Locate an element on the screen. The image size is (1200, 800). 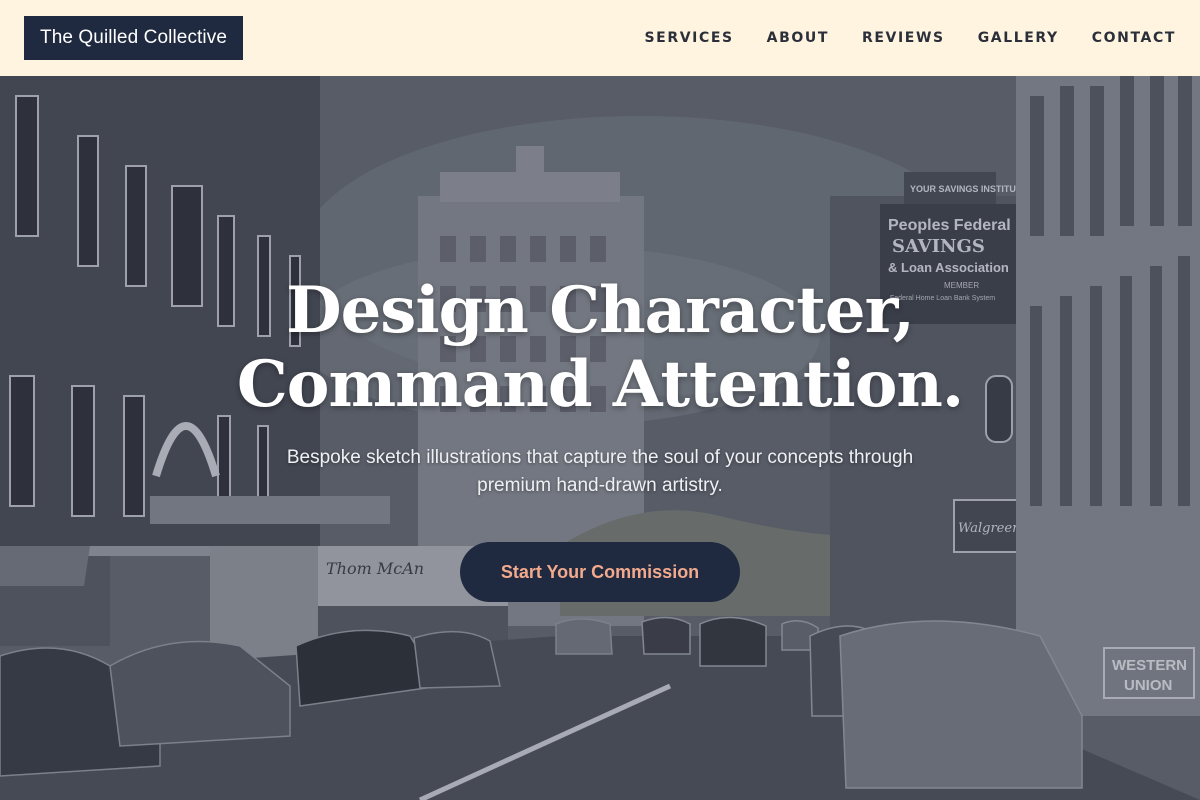
brand-logo: The Quilled Collective is located at coordinates (134, 38).